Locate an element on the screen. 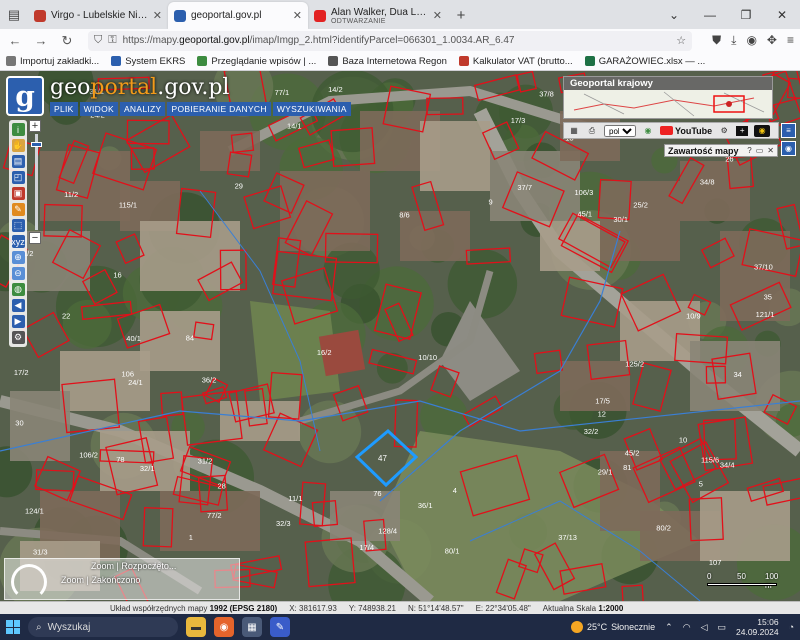 The width and height of the screenshot is (800, 640). file-explorer-icon: ▬ is located at coordinates (196, 627).